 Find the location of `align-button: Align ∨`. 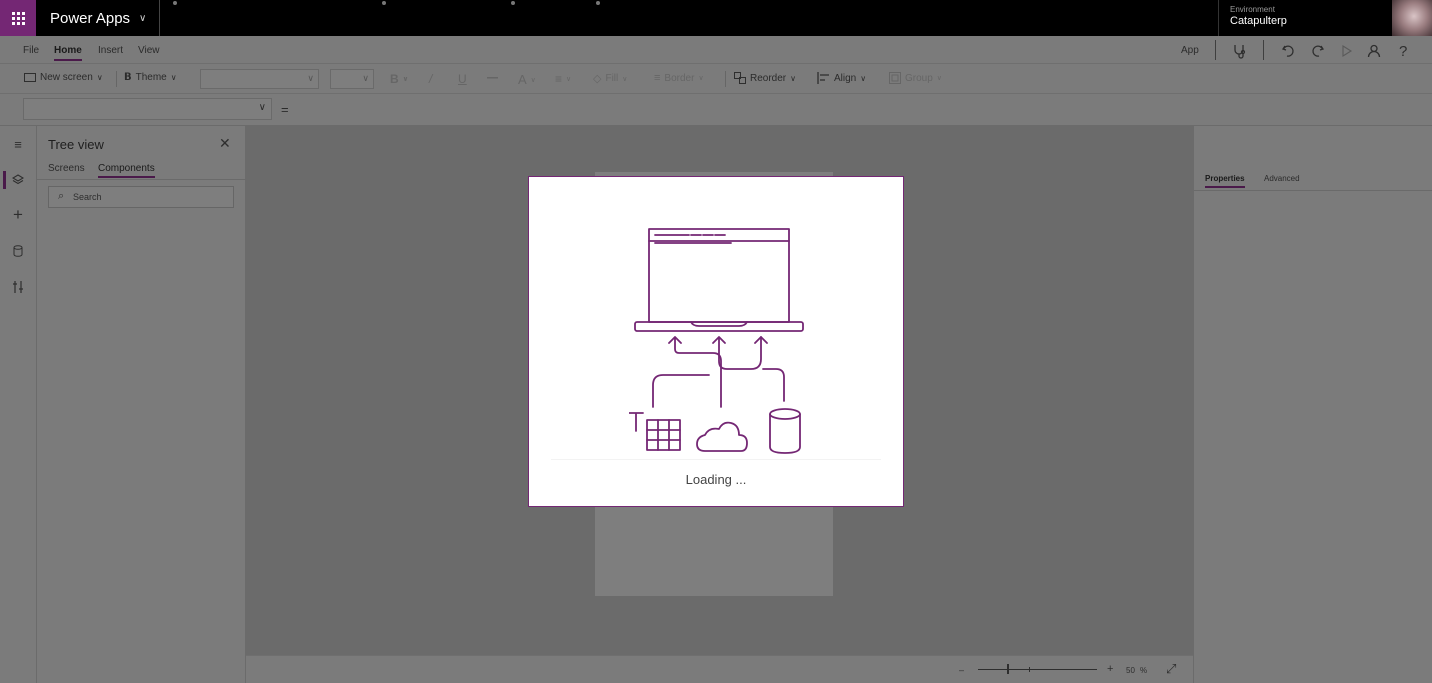

align-button: Align ∨ is located at coordinates (841, 78).